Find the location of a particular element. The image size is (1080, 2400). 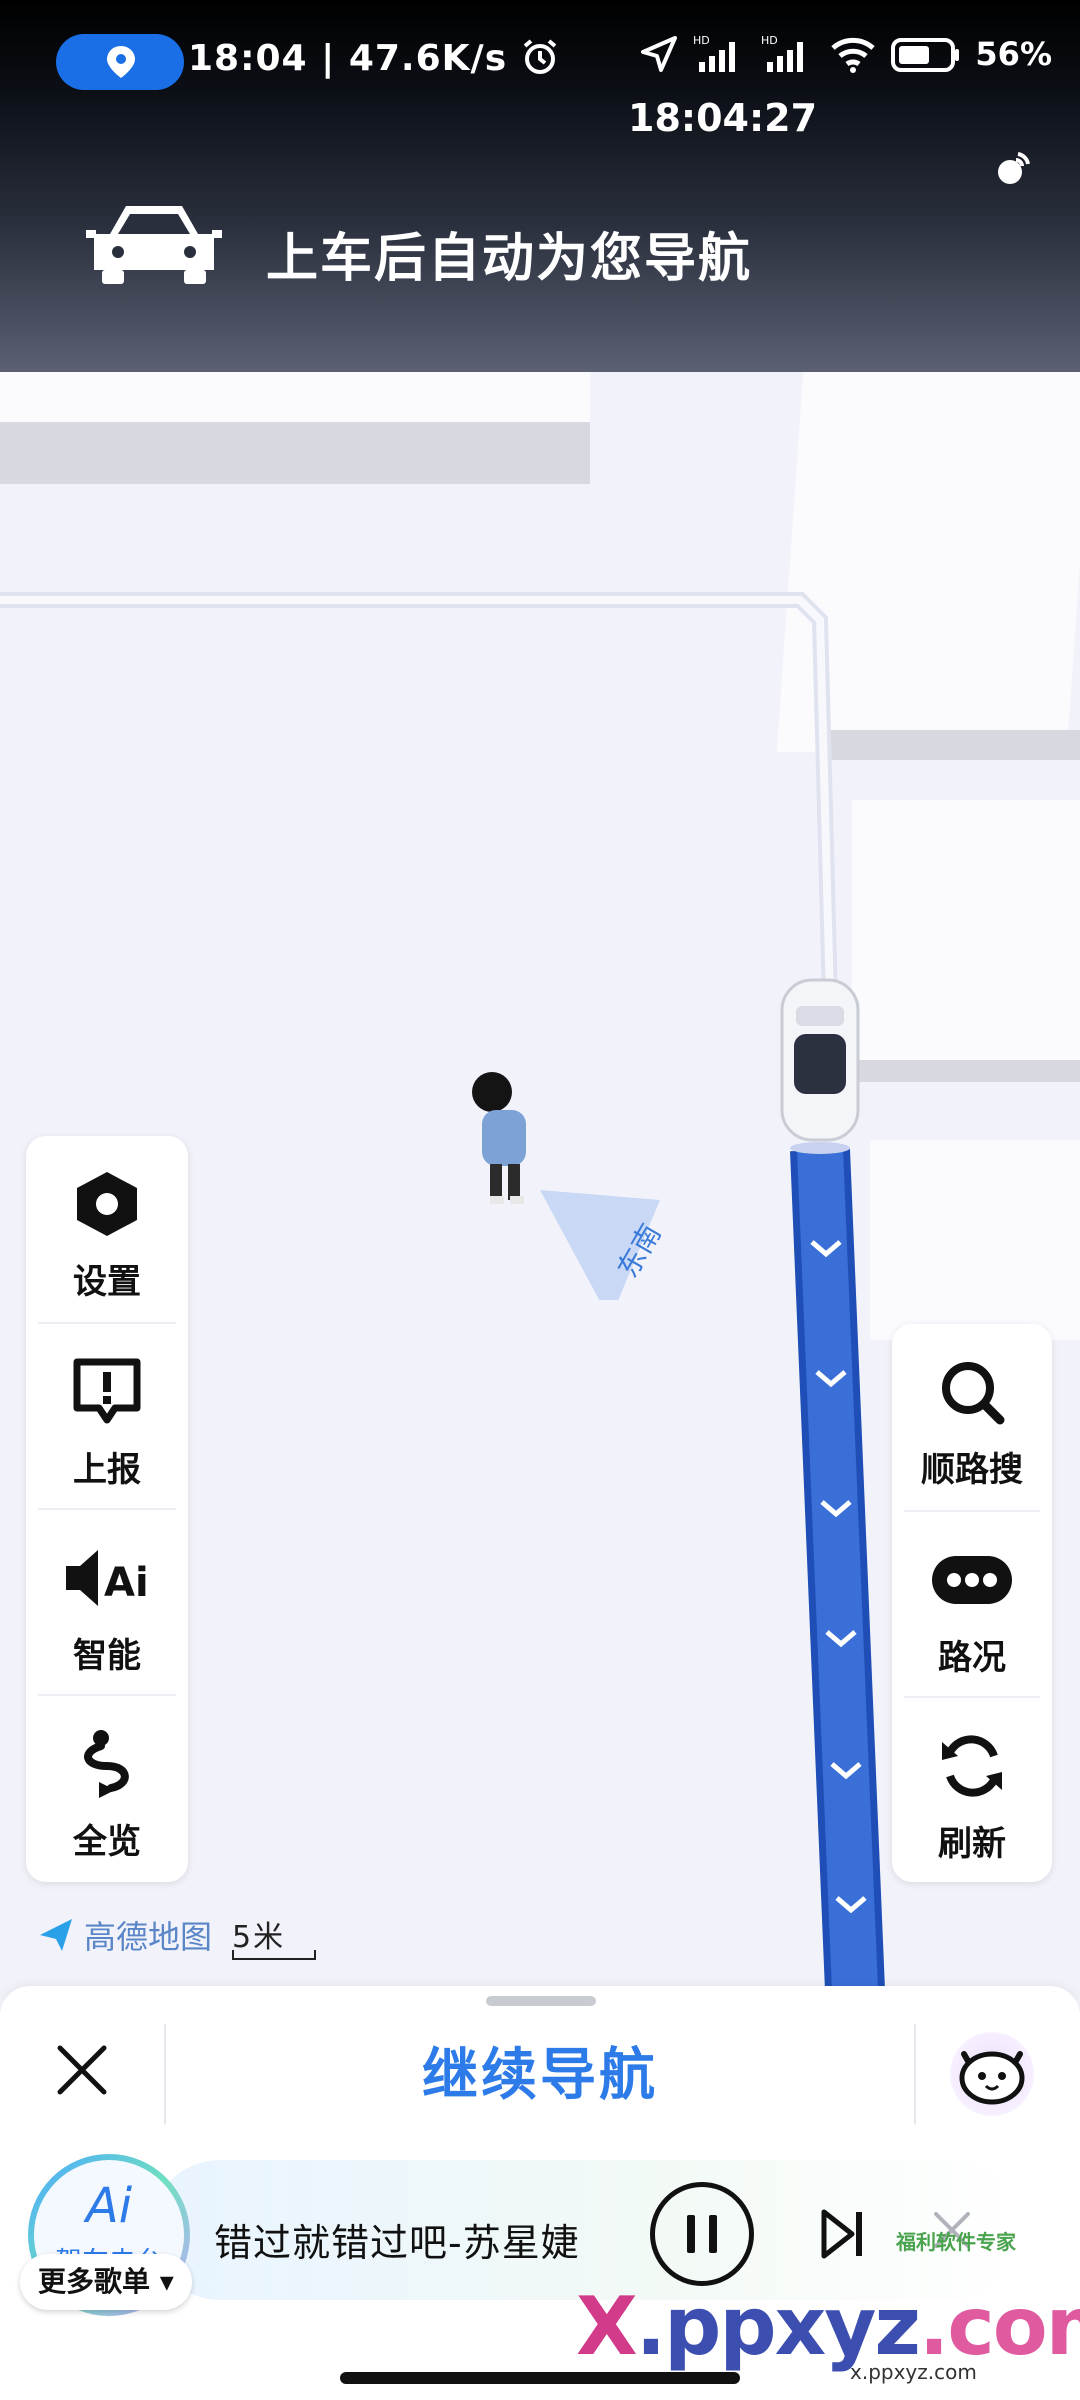

more-playlists-button: 更多歌单 ▾ is located at coordinates (106, 2282).